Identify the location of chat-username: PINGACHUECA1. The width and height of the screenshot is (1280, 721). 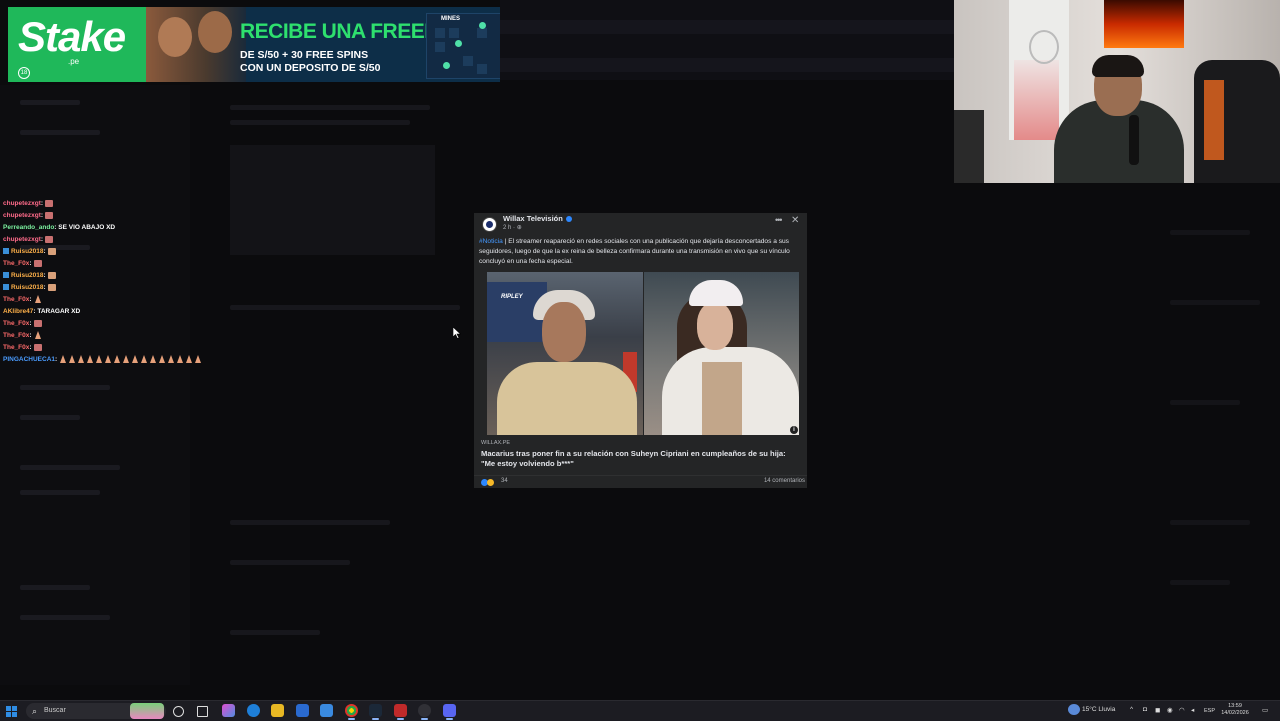
(29, 359).